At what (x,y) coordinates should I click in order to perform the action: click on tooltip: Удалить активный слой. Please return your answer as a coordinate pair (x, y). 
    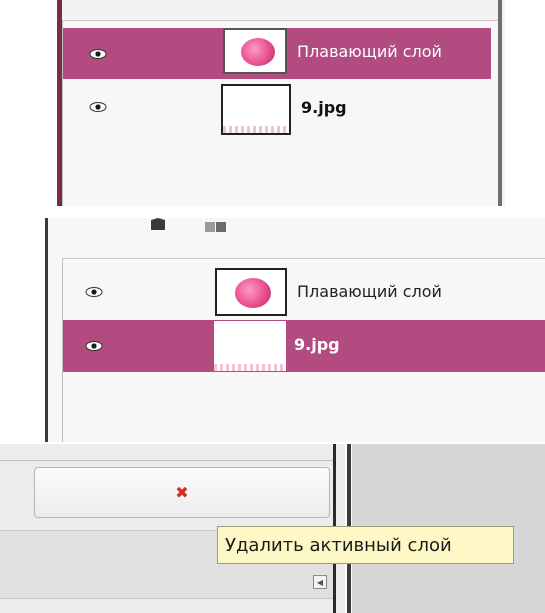
    Looking at the image, I should click on (365, 545).